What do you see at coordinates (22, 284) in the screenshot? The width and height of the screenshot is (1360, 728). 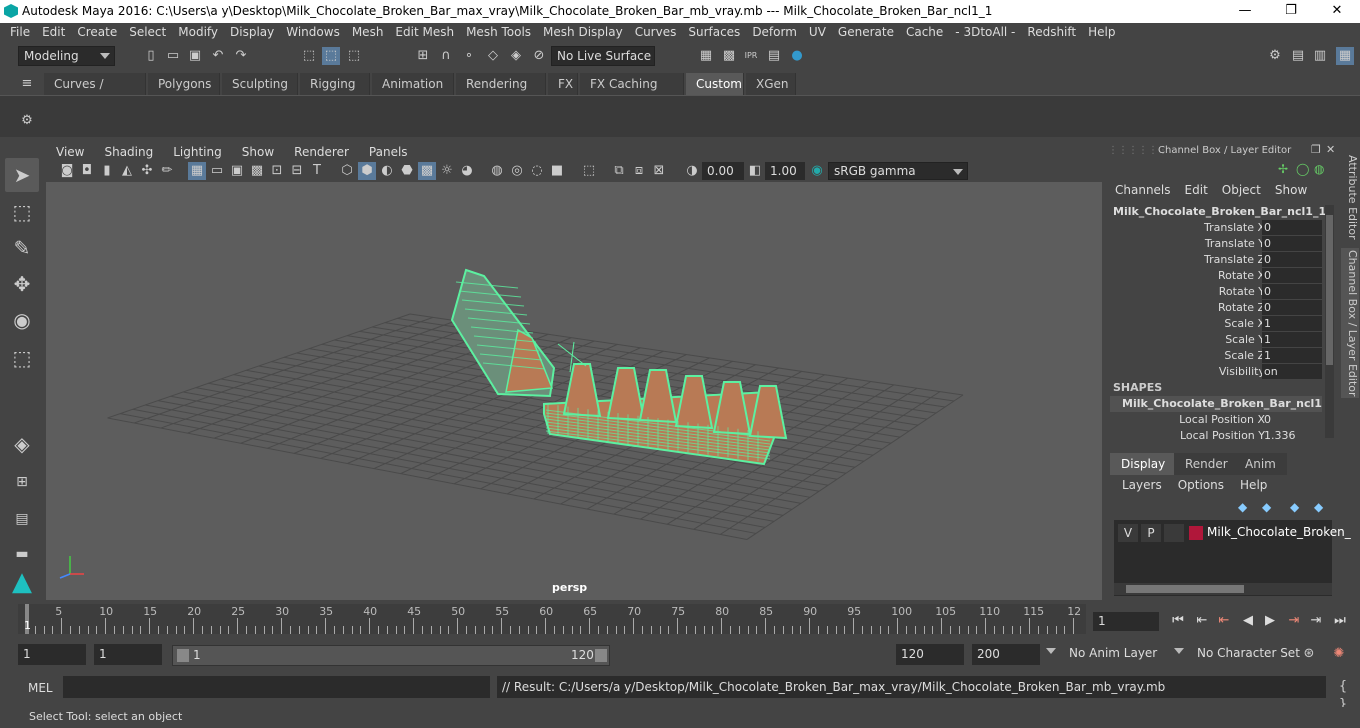 I see `move-tool-icon: ✥` at bounding box center [22, 284].